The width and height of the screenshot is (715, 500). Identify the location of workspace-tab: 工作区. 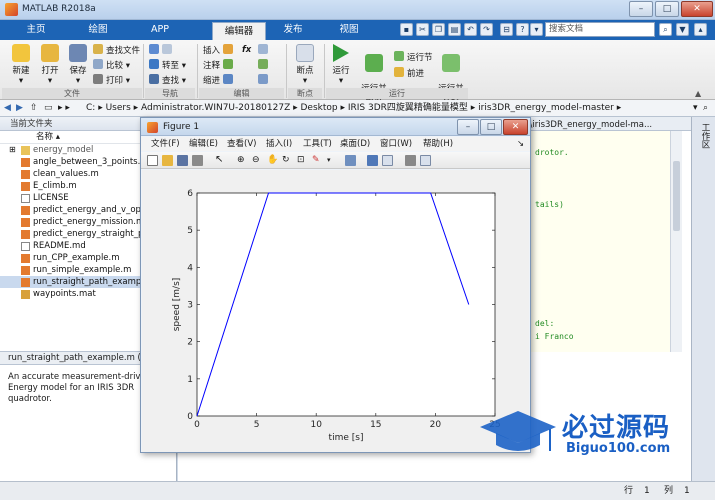
(704, 136).